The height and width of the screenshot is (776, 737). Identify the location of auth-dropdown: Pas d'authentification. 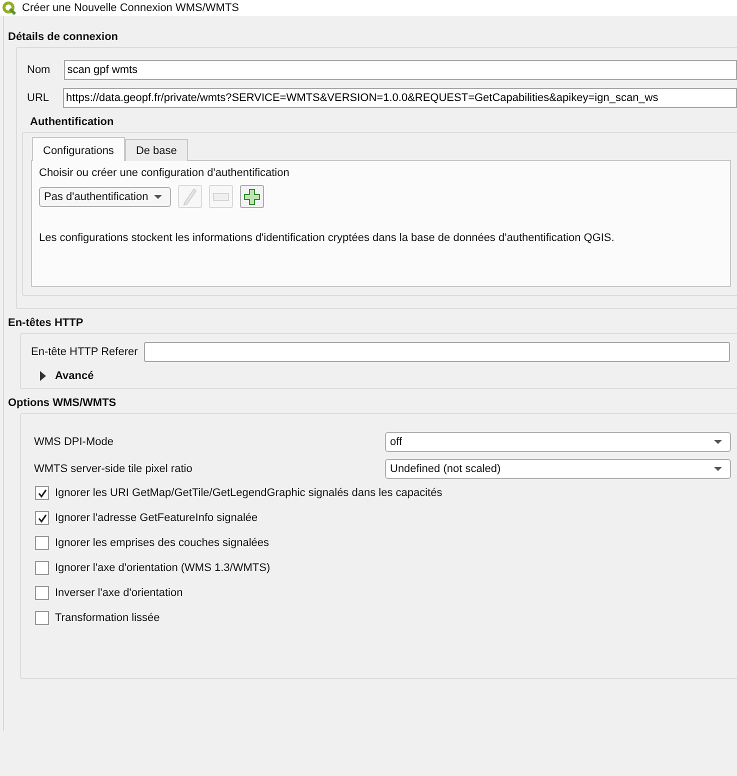
(105, 196).